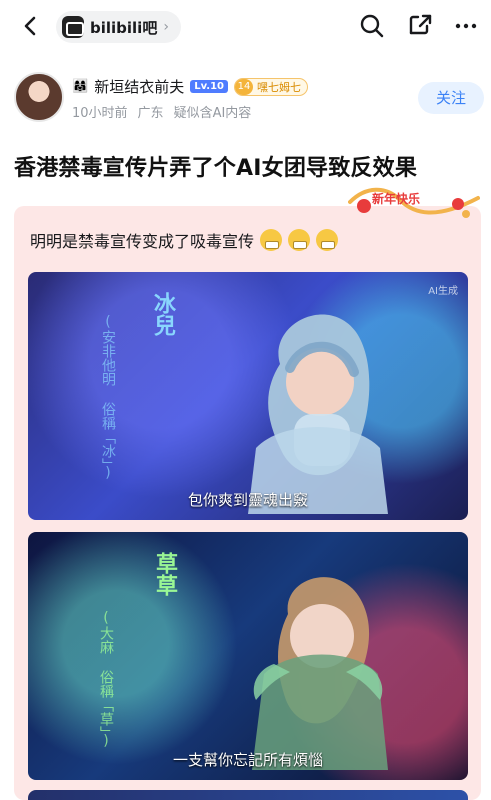 The image size is (491, 800). Describe the element at coordinates (244, 86) in the screenshot. I see `medal-level: 14` at that location.